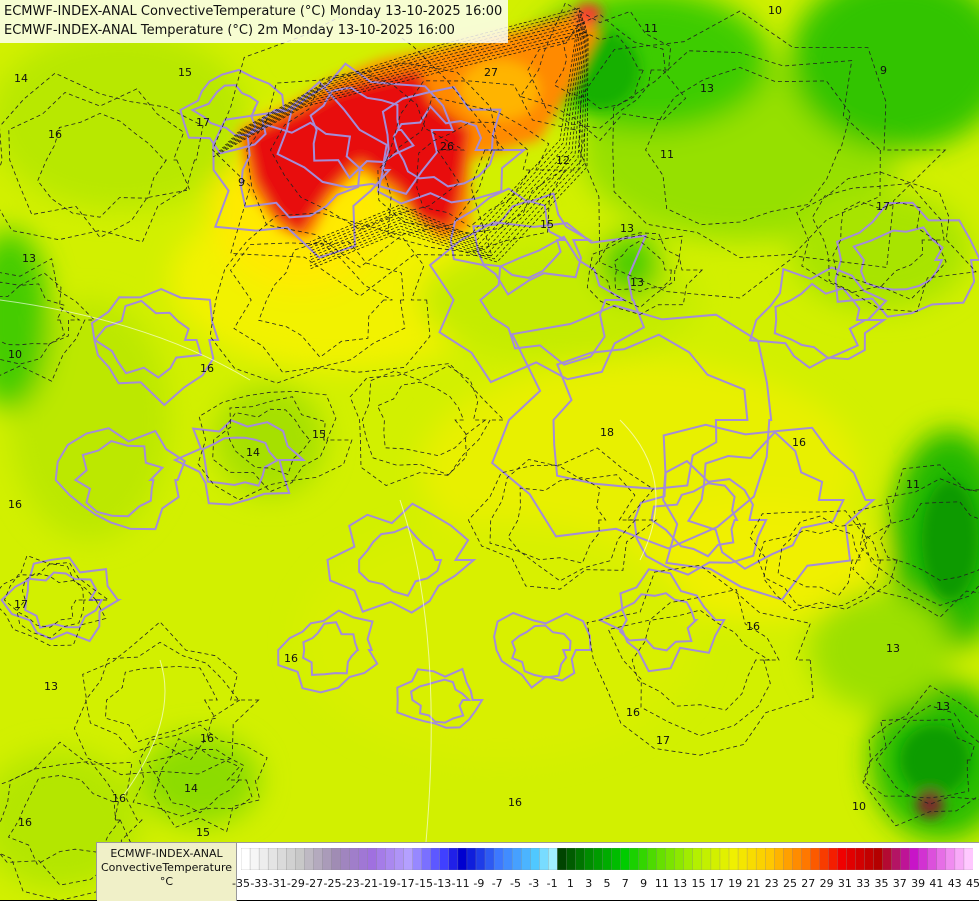 The image size is (979, 901). What do you see at coordinates (296, 883) in the screenshot?
I see `legend-label: -29` at bounding box center [296, 883].